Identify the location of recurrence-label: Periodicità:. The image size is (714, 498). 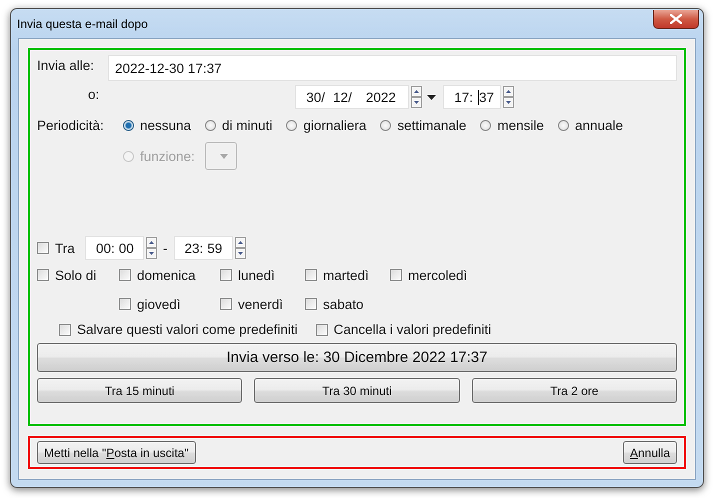
(71, 125).